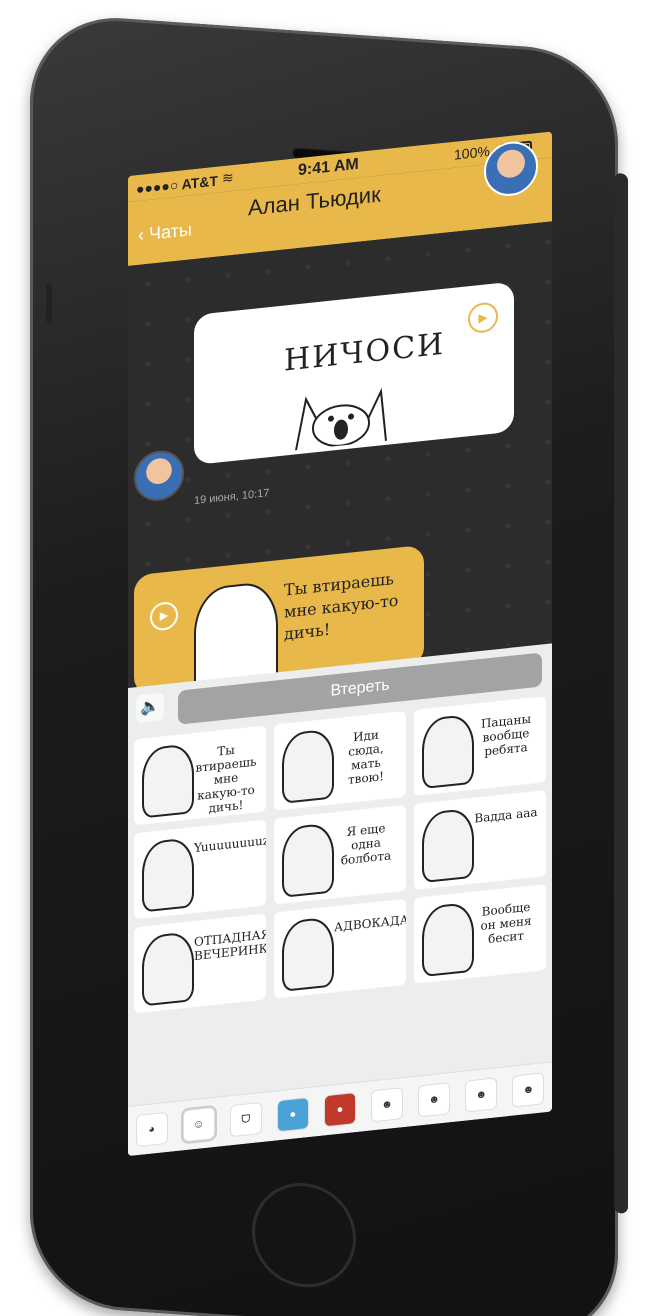 Image resolution: width=654 pixels, height=1316 pixels. I want to click on sticker-cell: Ты втираешь мне какую-то дичь!, so click(200, 775).